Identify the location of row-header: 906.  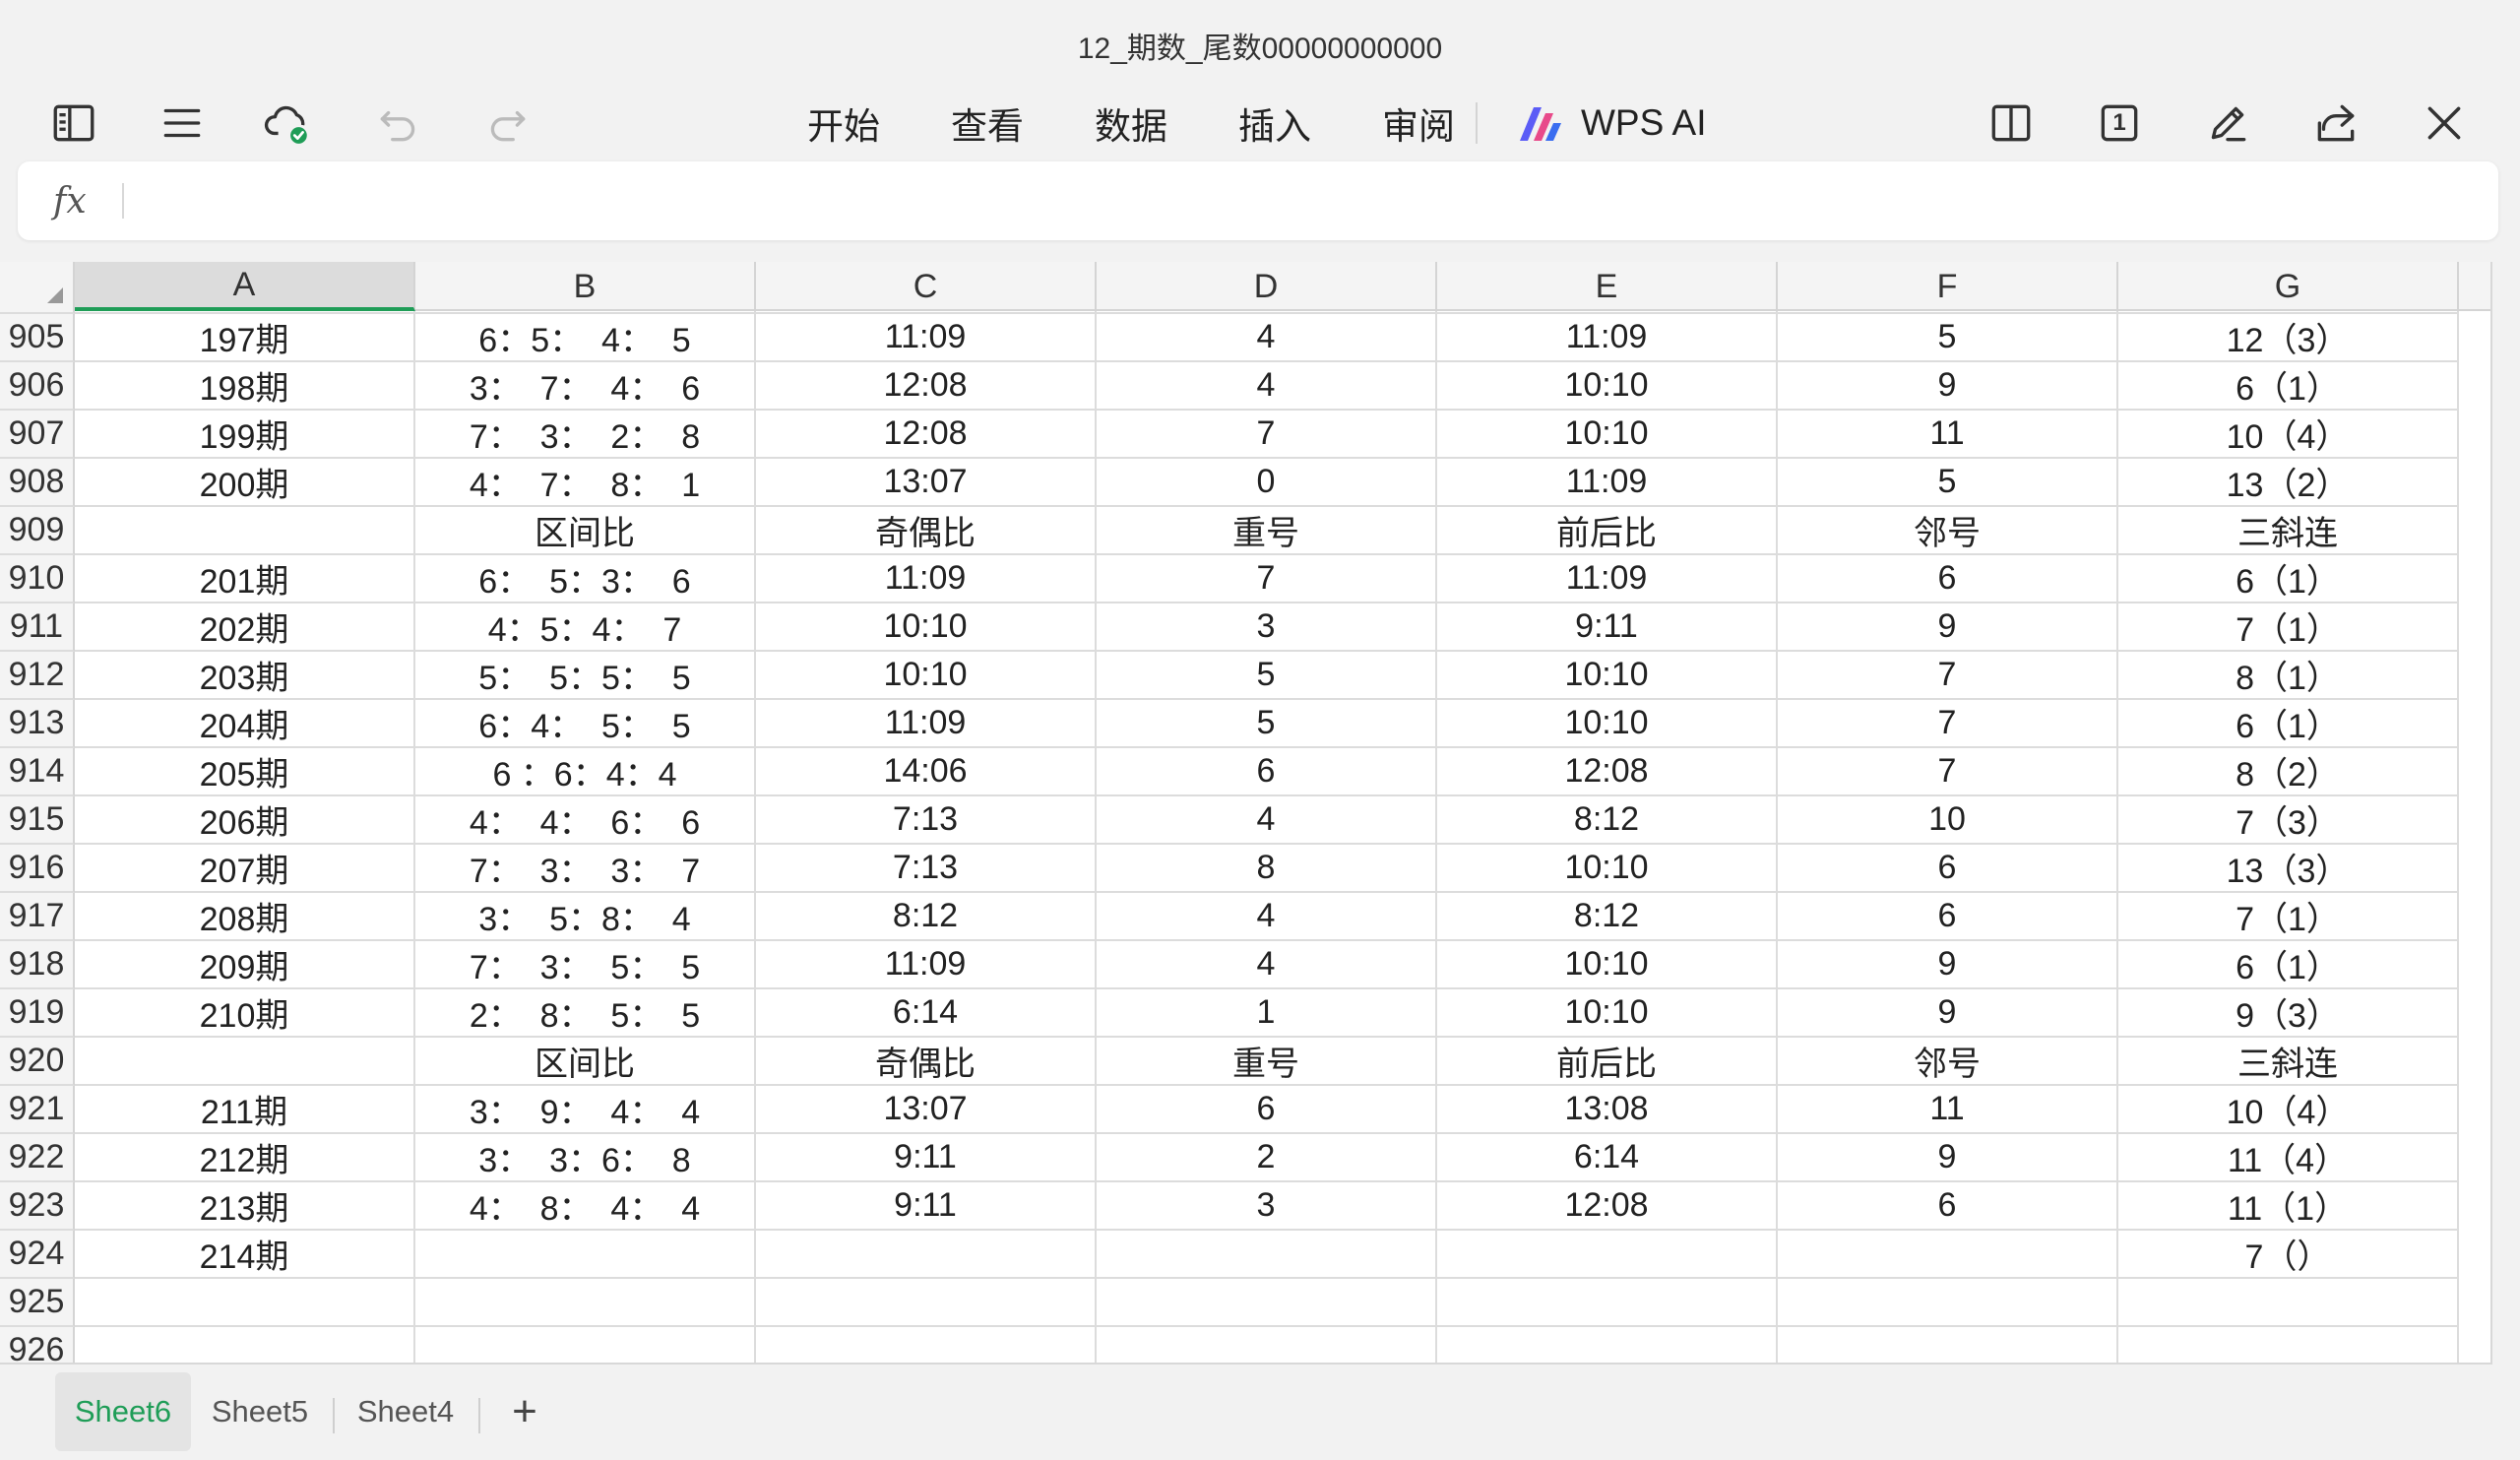
(37, 386).